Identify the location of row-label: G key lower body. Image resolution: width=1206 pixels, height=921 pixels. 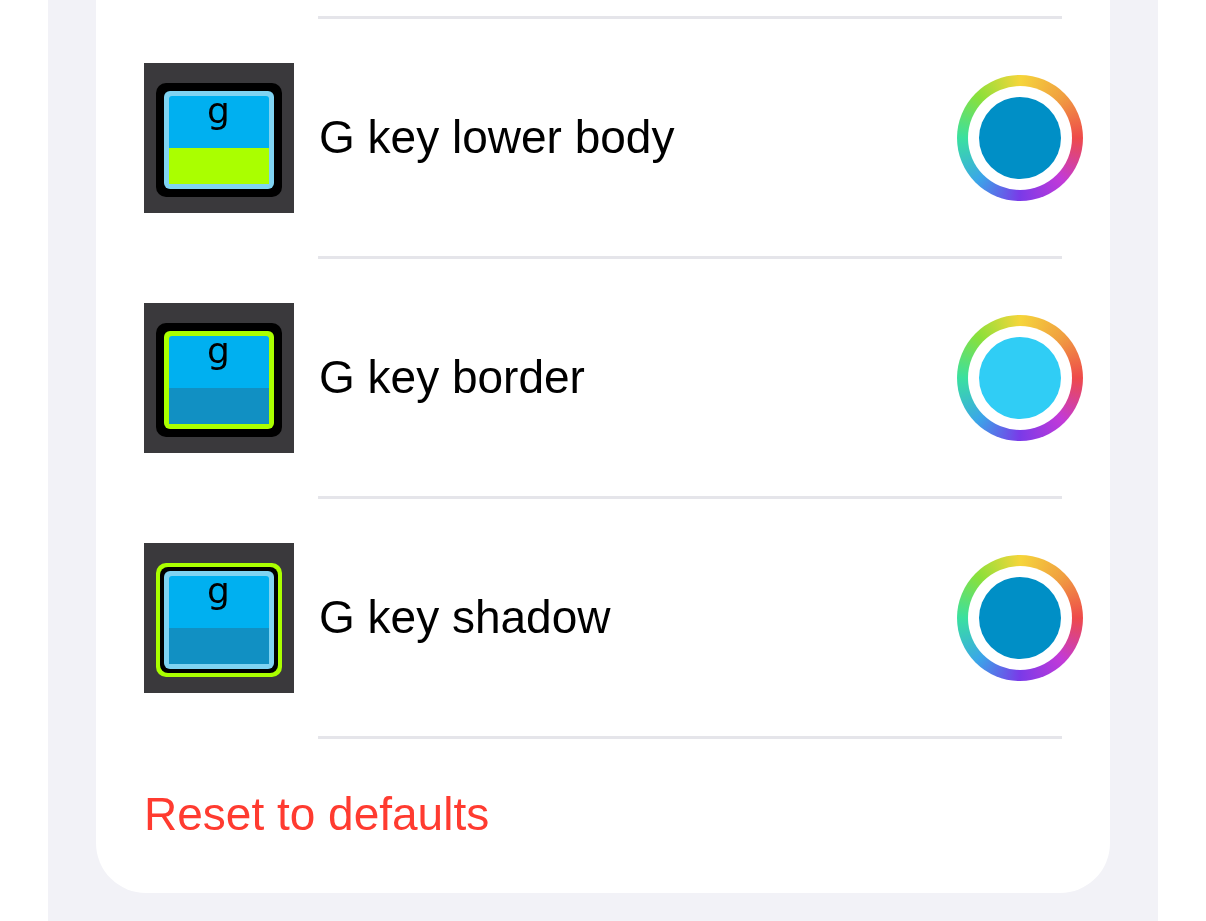
(497, 137).